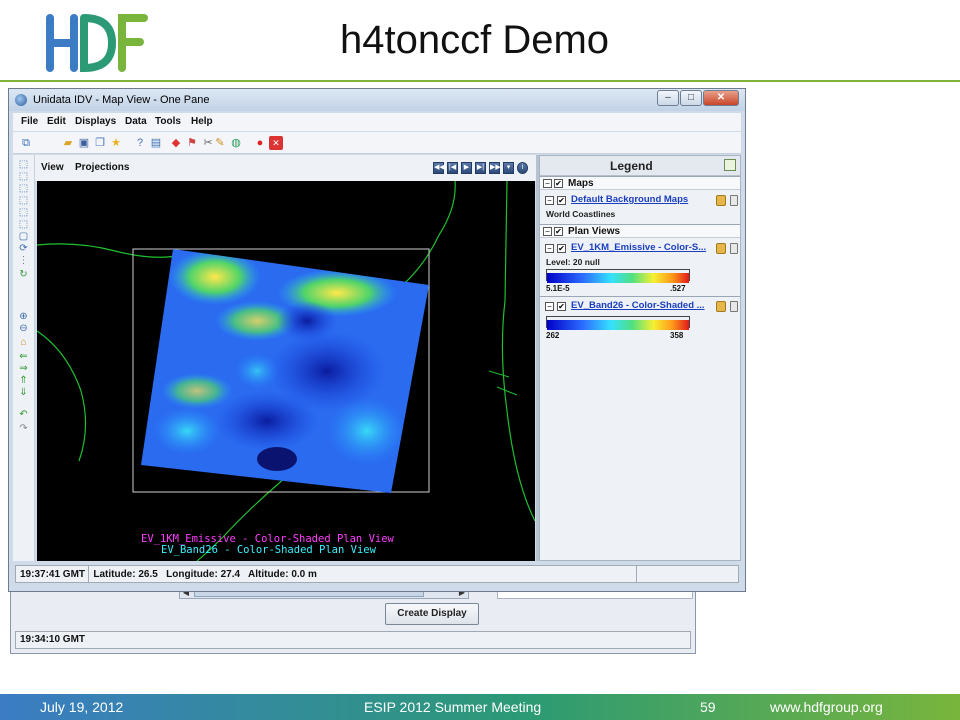 This screenshot has width=960, height=720. What do you see at coordinates (629, 199) in the screenshot?
I see `default-background-maps-link: Default Background Maps` at bounding box center [629, 199].